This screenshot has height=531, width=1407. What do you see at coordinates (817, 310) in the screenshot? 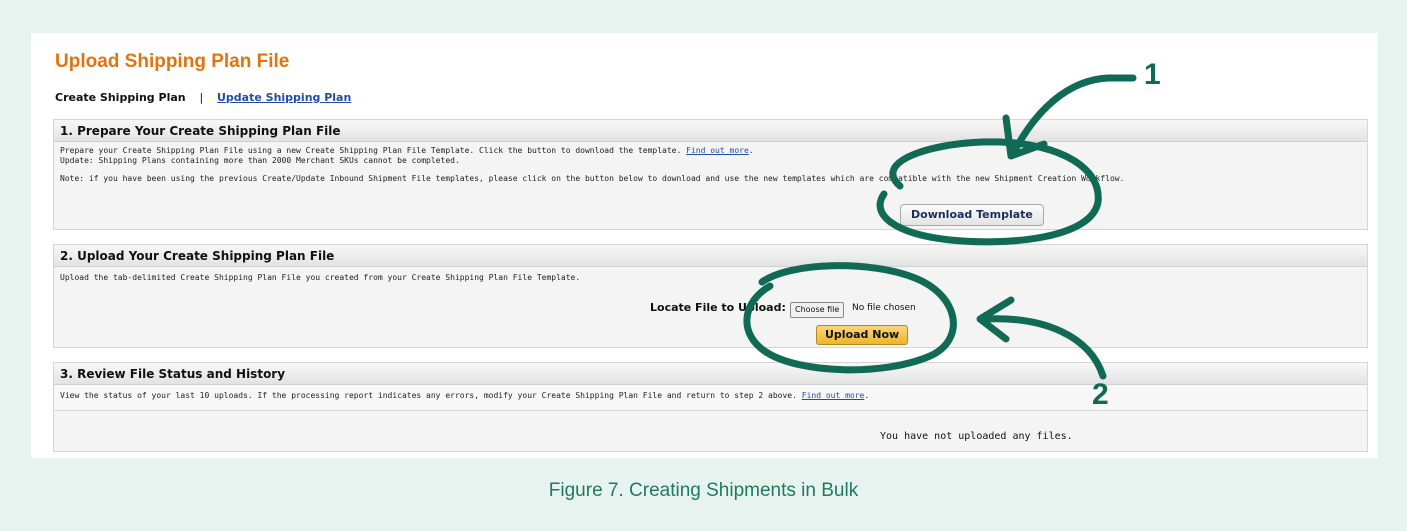
I see `choose-file-button: Choose file` at bounding box center [817, 310].